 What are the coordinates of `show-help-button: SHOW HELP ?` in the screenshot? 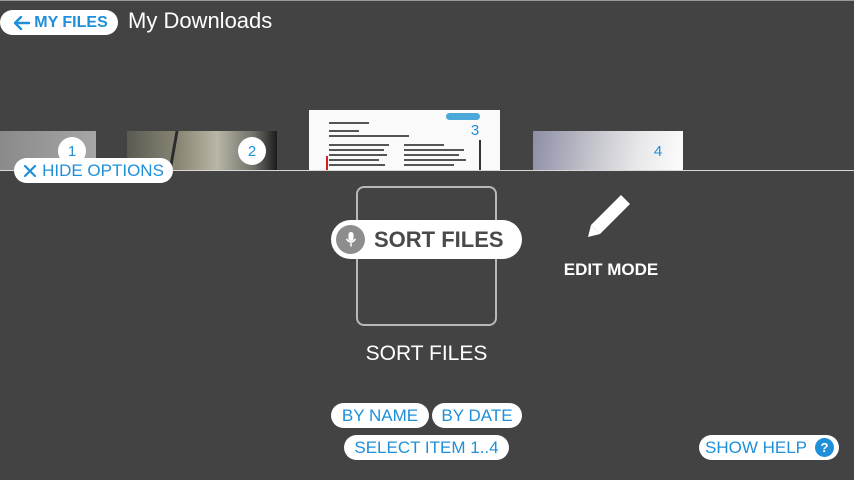 It's located at (769, 447).